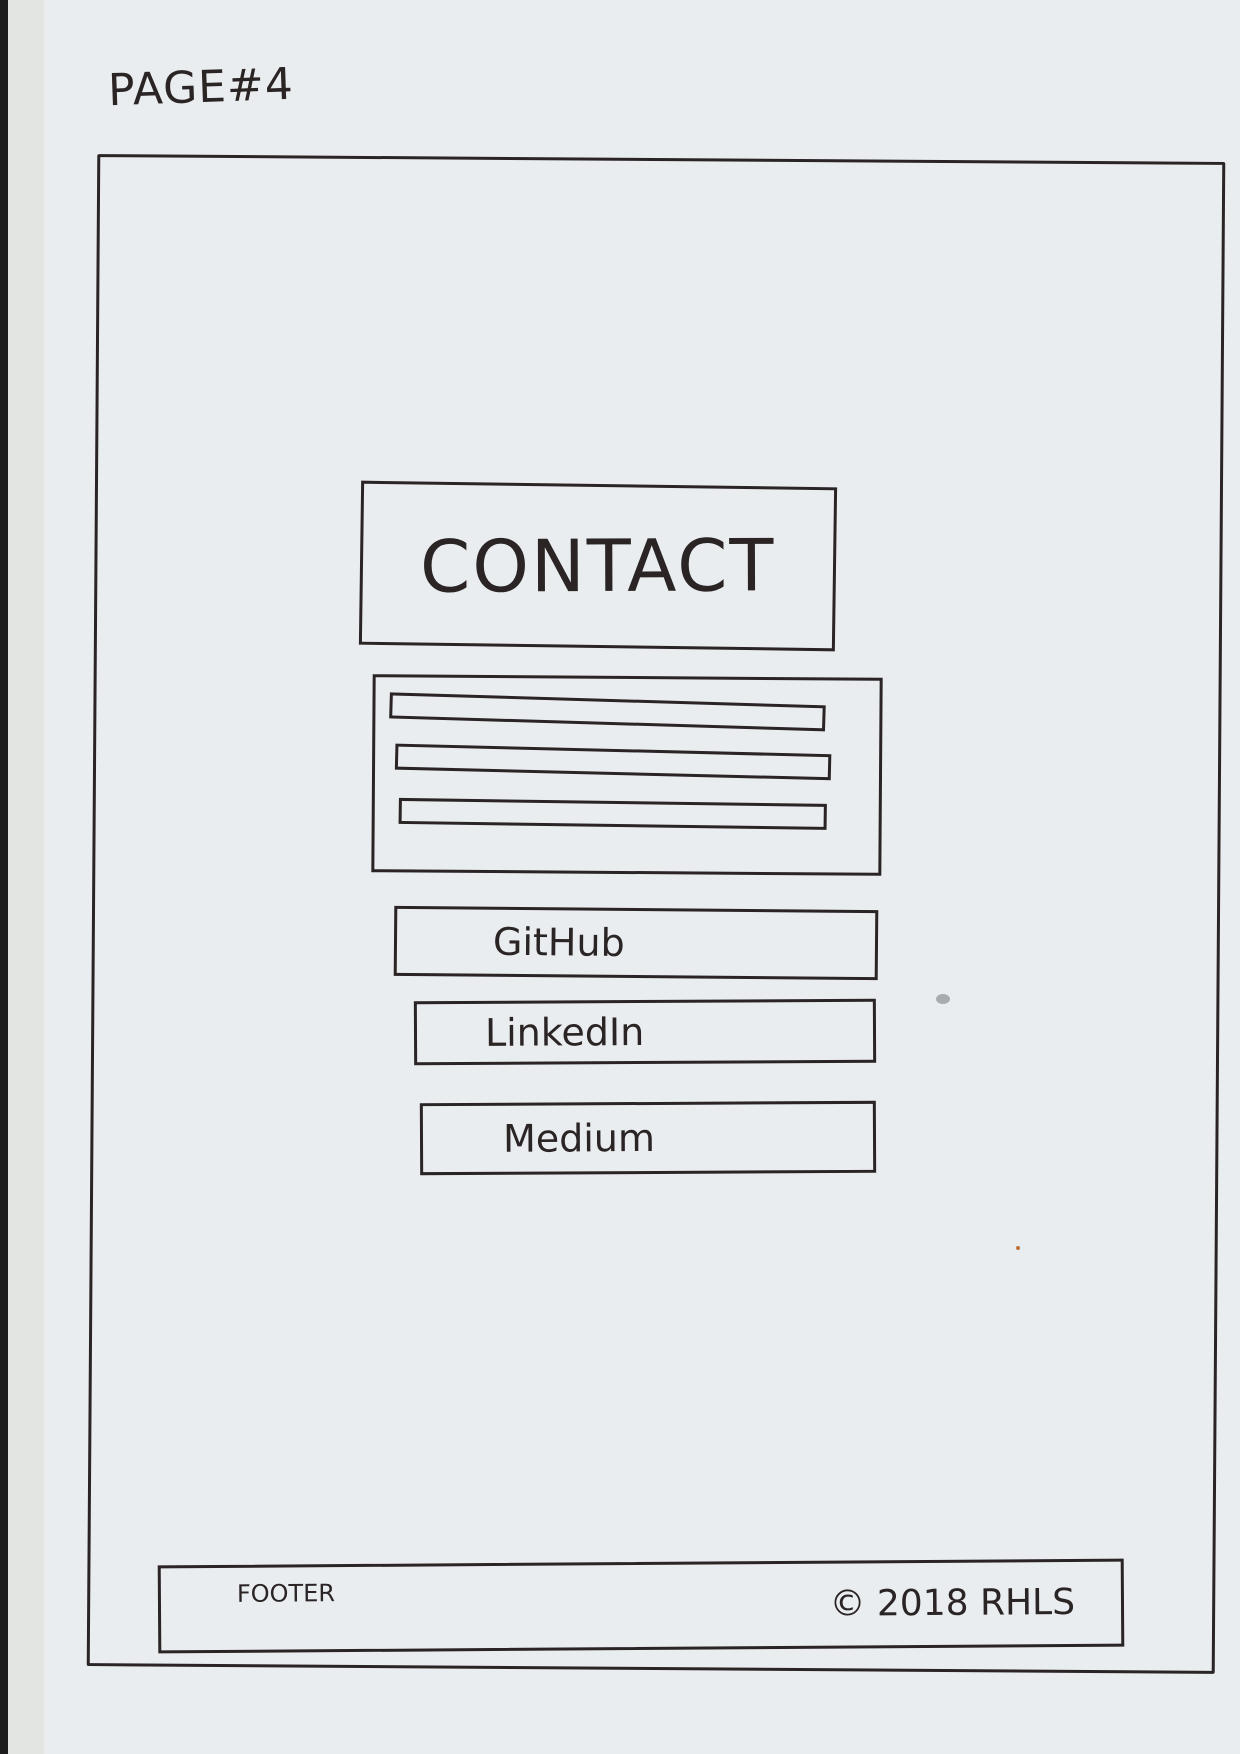 The width and height of the screenshot is (1240, 1754). What do you see at coordinates (641, 1606) in the screenshot?
I see `footer: FOOTER © 2018 RHLS` at bounding box center [641, 1606].